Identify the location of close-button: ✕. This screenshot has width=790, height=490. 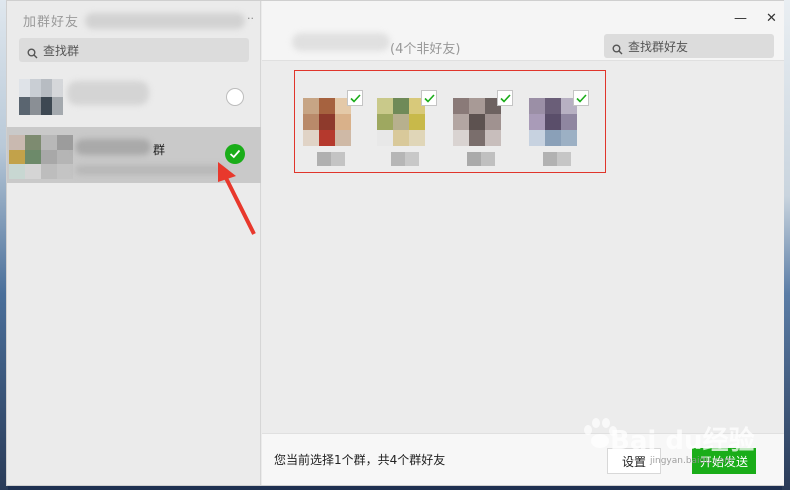
(771, 18).